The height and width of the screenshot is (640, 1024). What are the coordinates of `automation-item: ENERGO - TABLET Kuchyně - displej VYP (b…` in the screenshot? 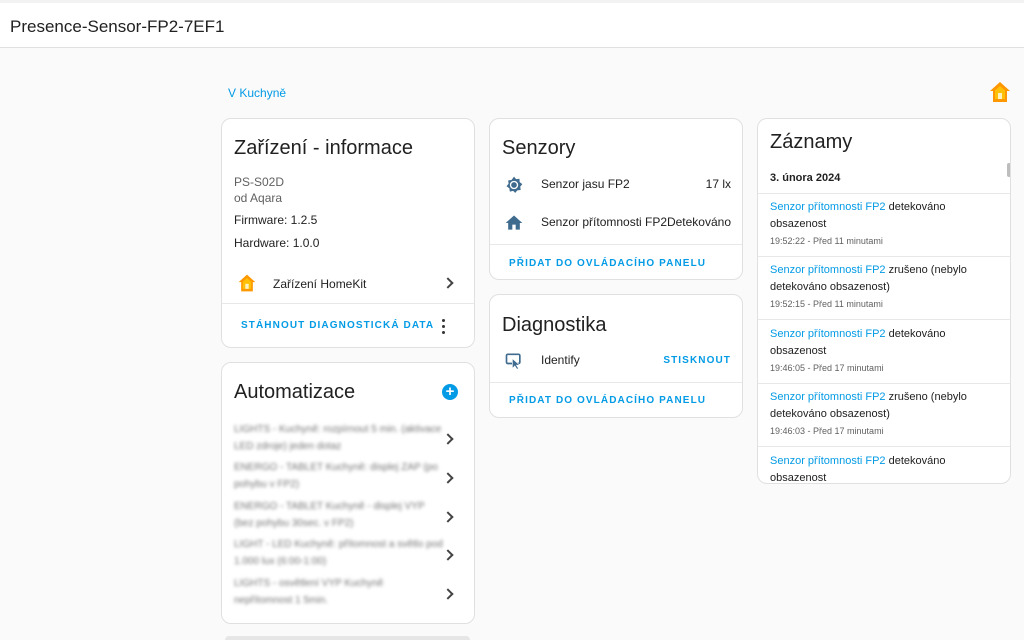 It's located at (339, 515).